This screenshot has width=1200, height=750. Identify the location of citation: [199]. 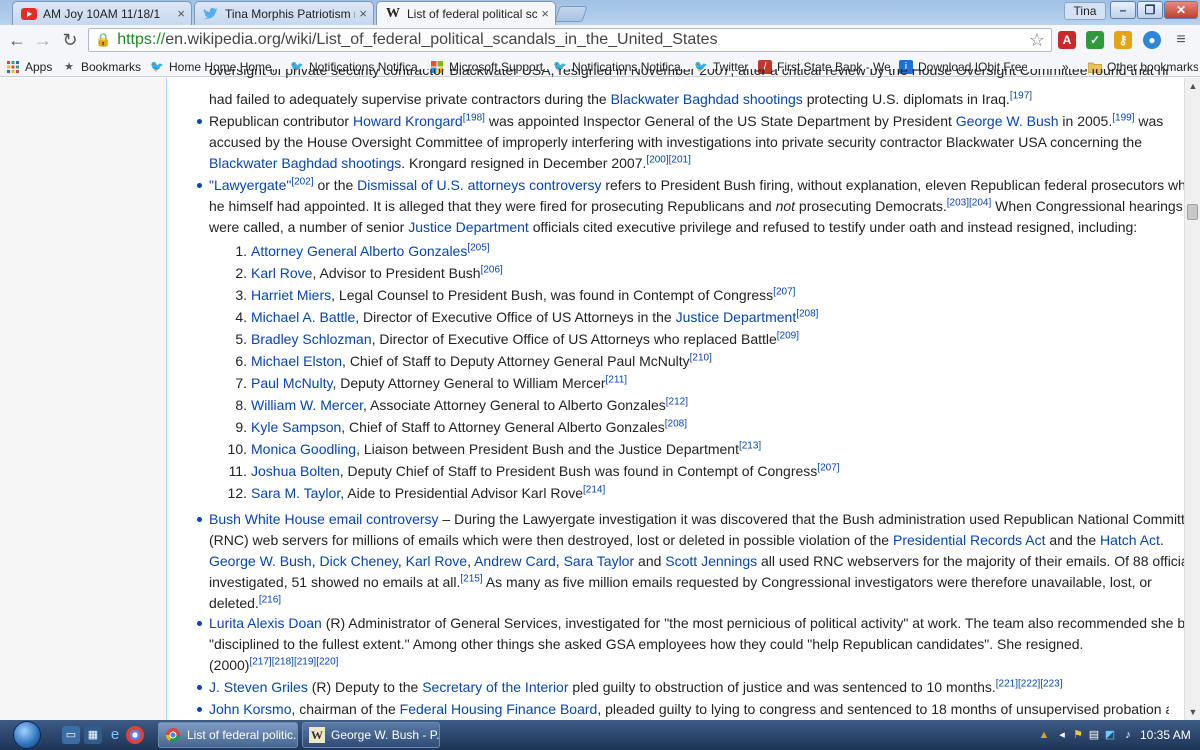
(1123, 117).